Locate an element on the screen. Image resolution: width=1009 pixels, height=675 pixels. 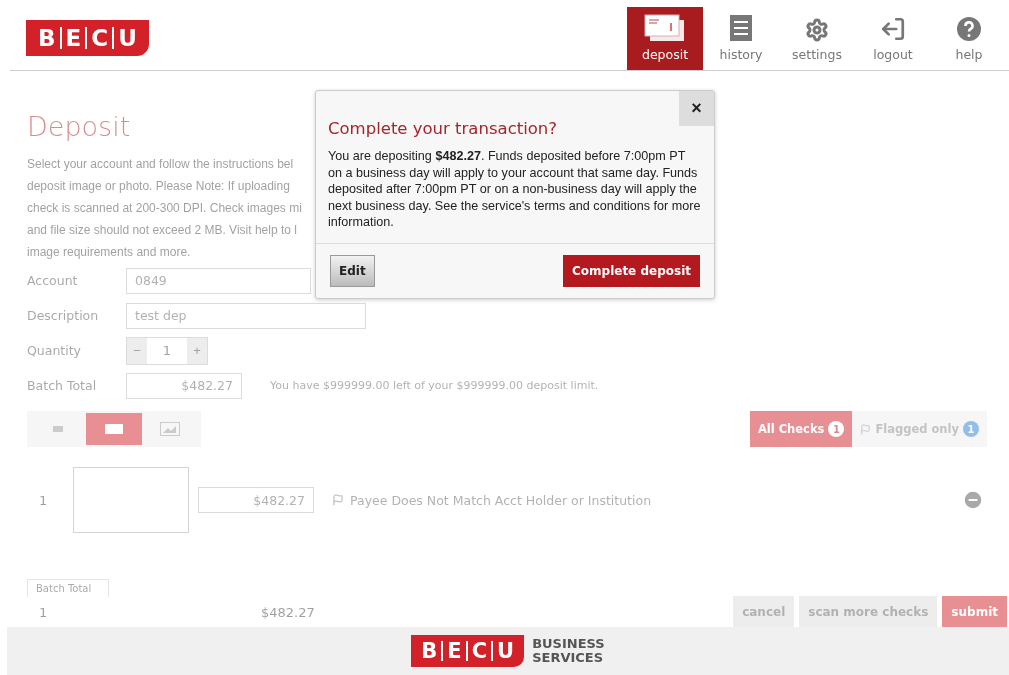
quantity-stepper: − 1 + is located at coordinates (167, 350).